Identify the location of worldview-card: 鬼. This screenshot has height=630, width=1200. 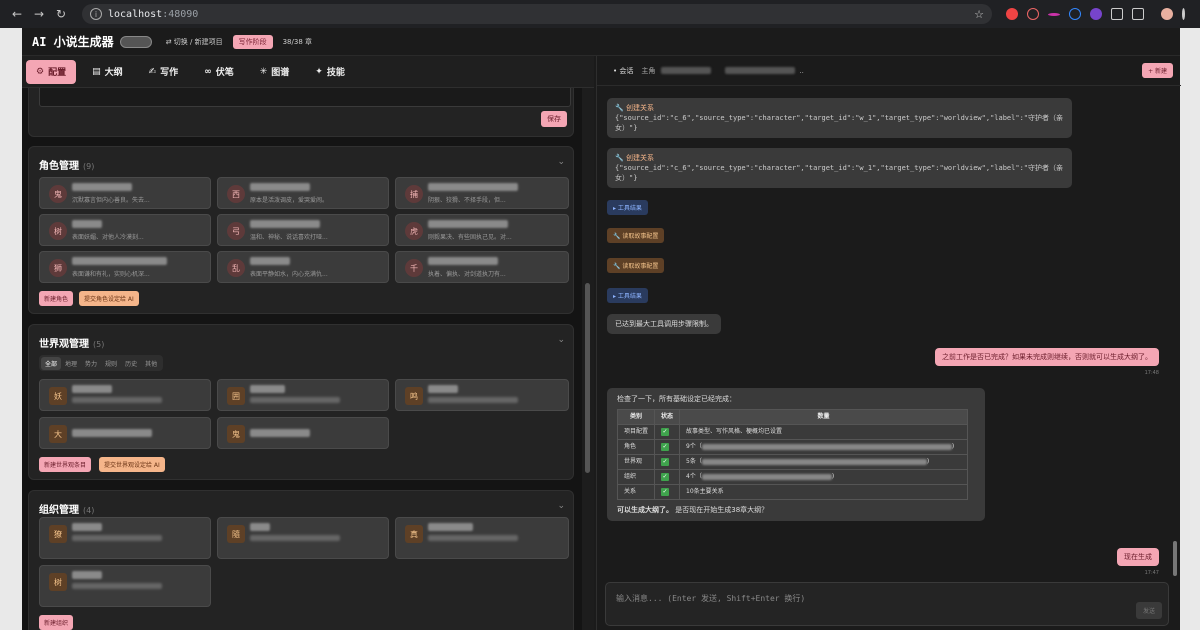
(303, 433).